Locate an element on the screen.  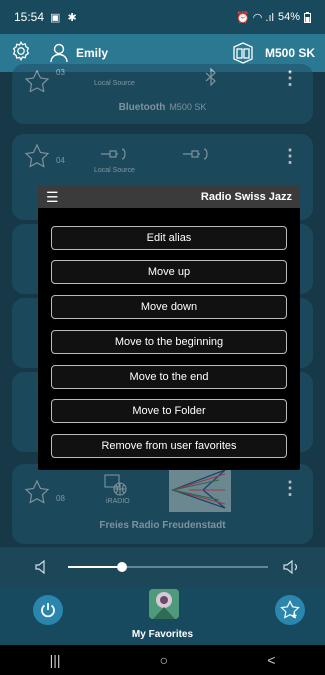
volume-level-fill is located at coordinates (95, 567).